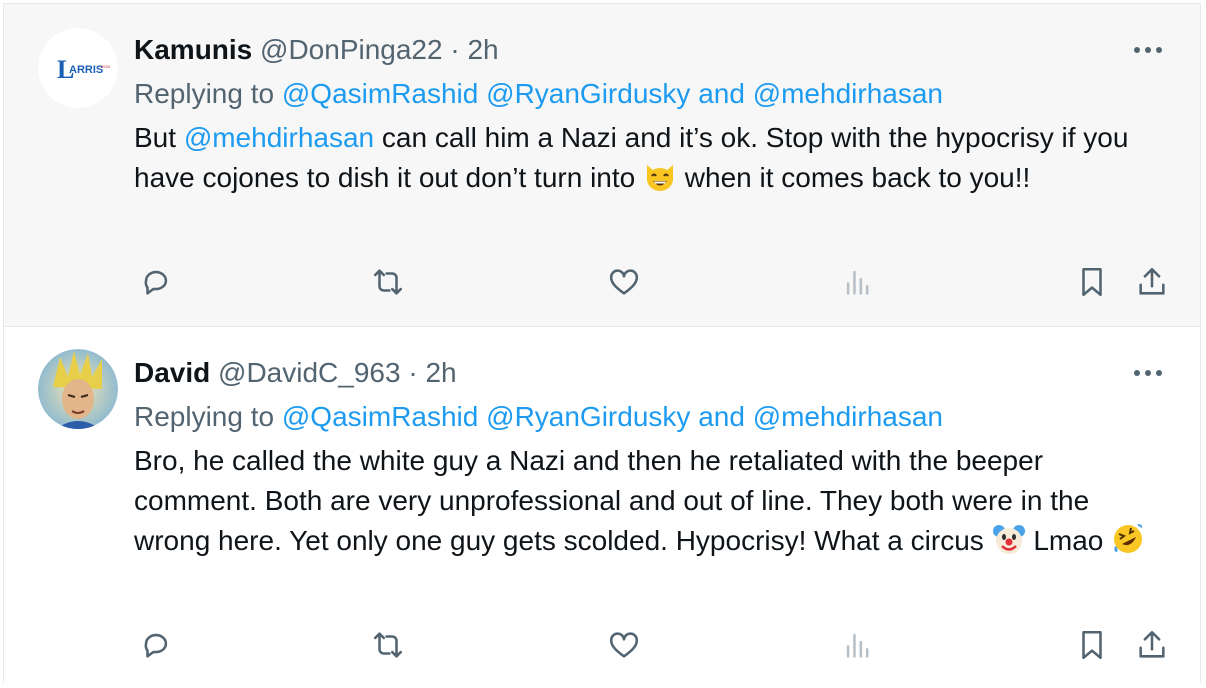 The width and height of the screenshot is (1206, 688). Describe the element at coordinates (309, 372) in the screenshot. I see `handle: @DavidC_963` at that location.